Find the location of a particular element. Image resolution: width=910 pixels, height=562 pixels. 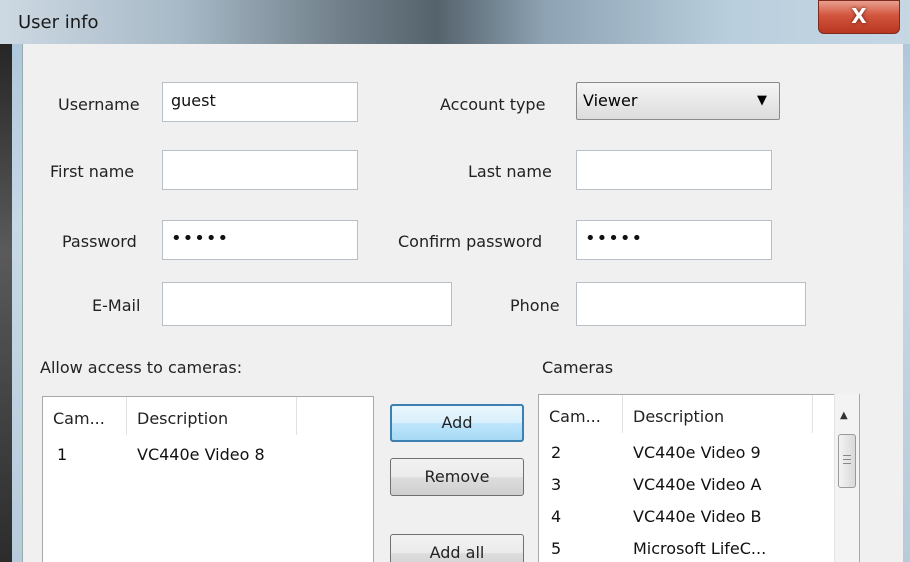

phone-label: Phone is located at coordinates (535, 305).